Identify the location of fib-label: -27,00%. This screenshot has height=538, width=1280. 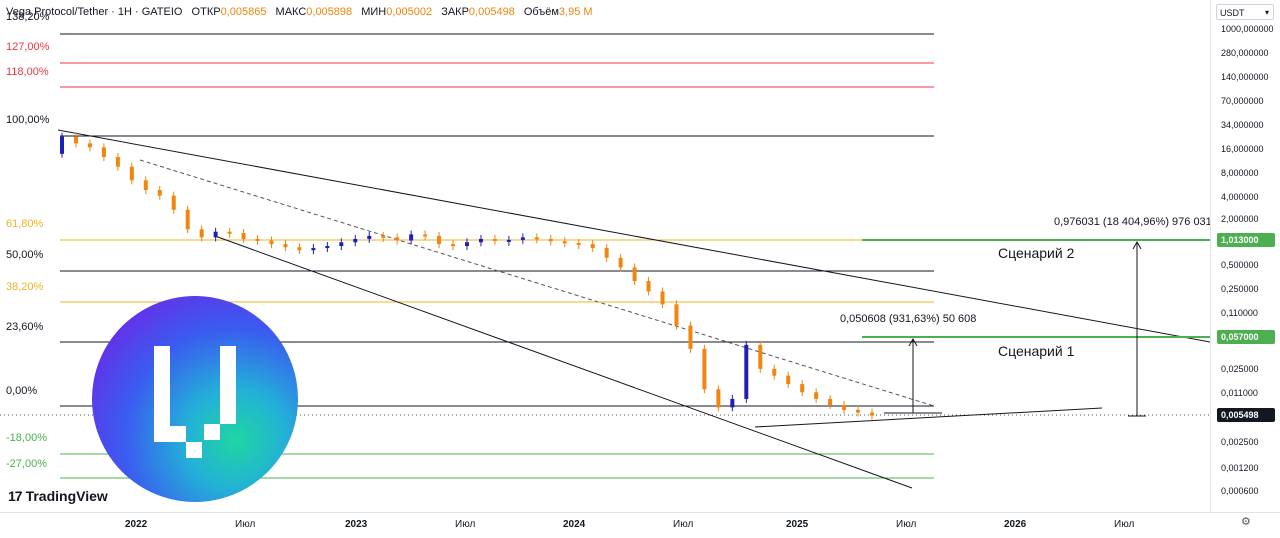
(26, 464).